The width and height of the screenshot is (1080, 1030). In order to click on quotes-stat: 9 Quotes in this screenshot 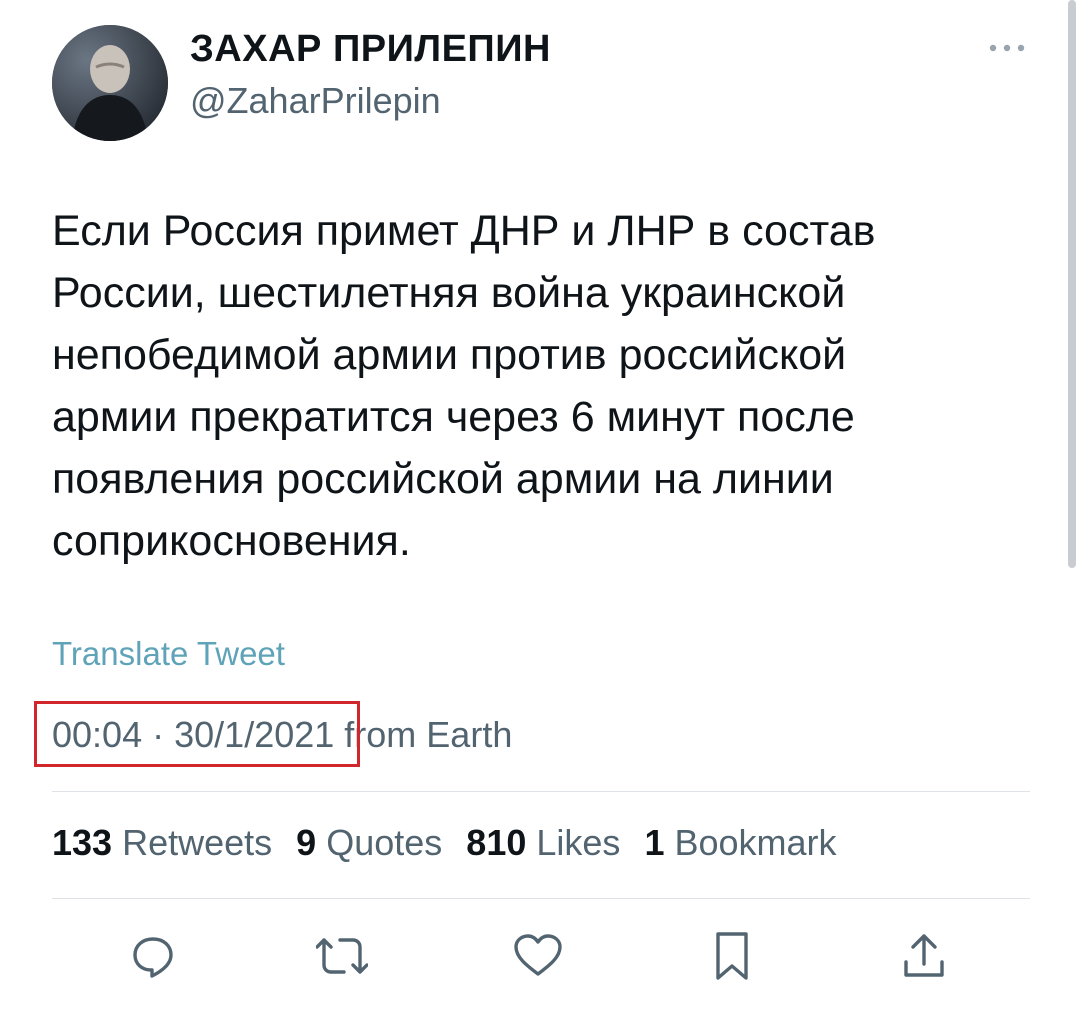, I will do `click(369, 843)`.